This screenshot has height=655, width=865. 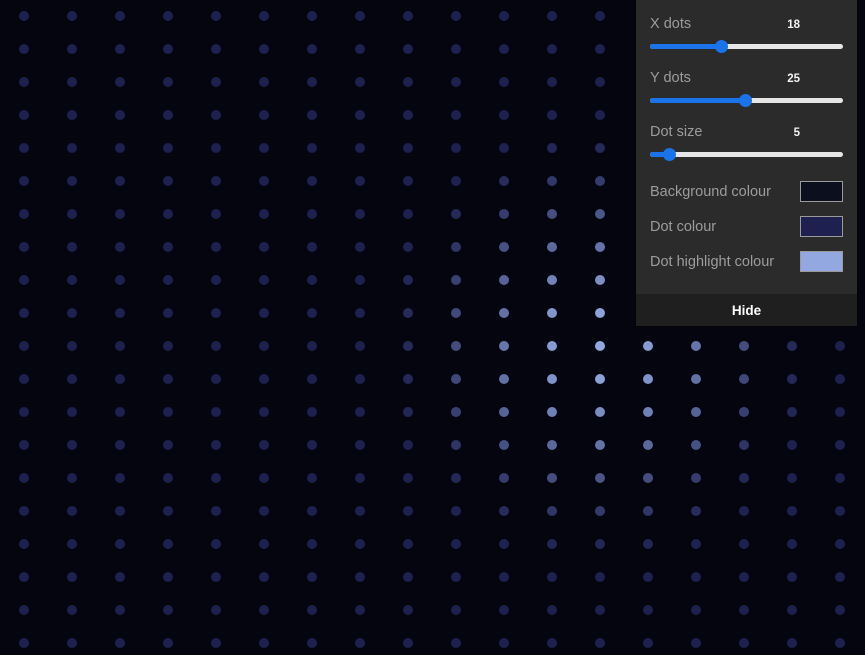 What do you see at coordinates (746, 132) in the screenshot?
I see `dot-size-header: Dot size 5` at bounding box center [746, 132].